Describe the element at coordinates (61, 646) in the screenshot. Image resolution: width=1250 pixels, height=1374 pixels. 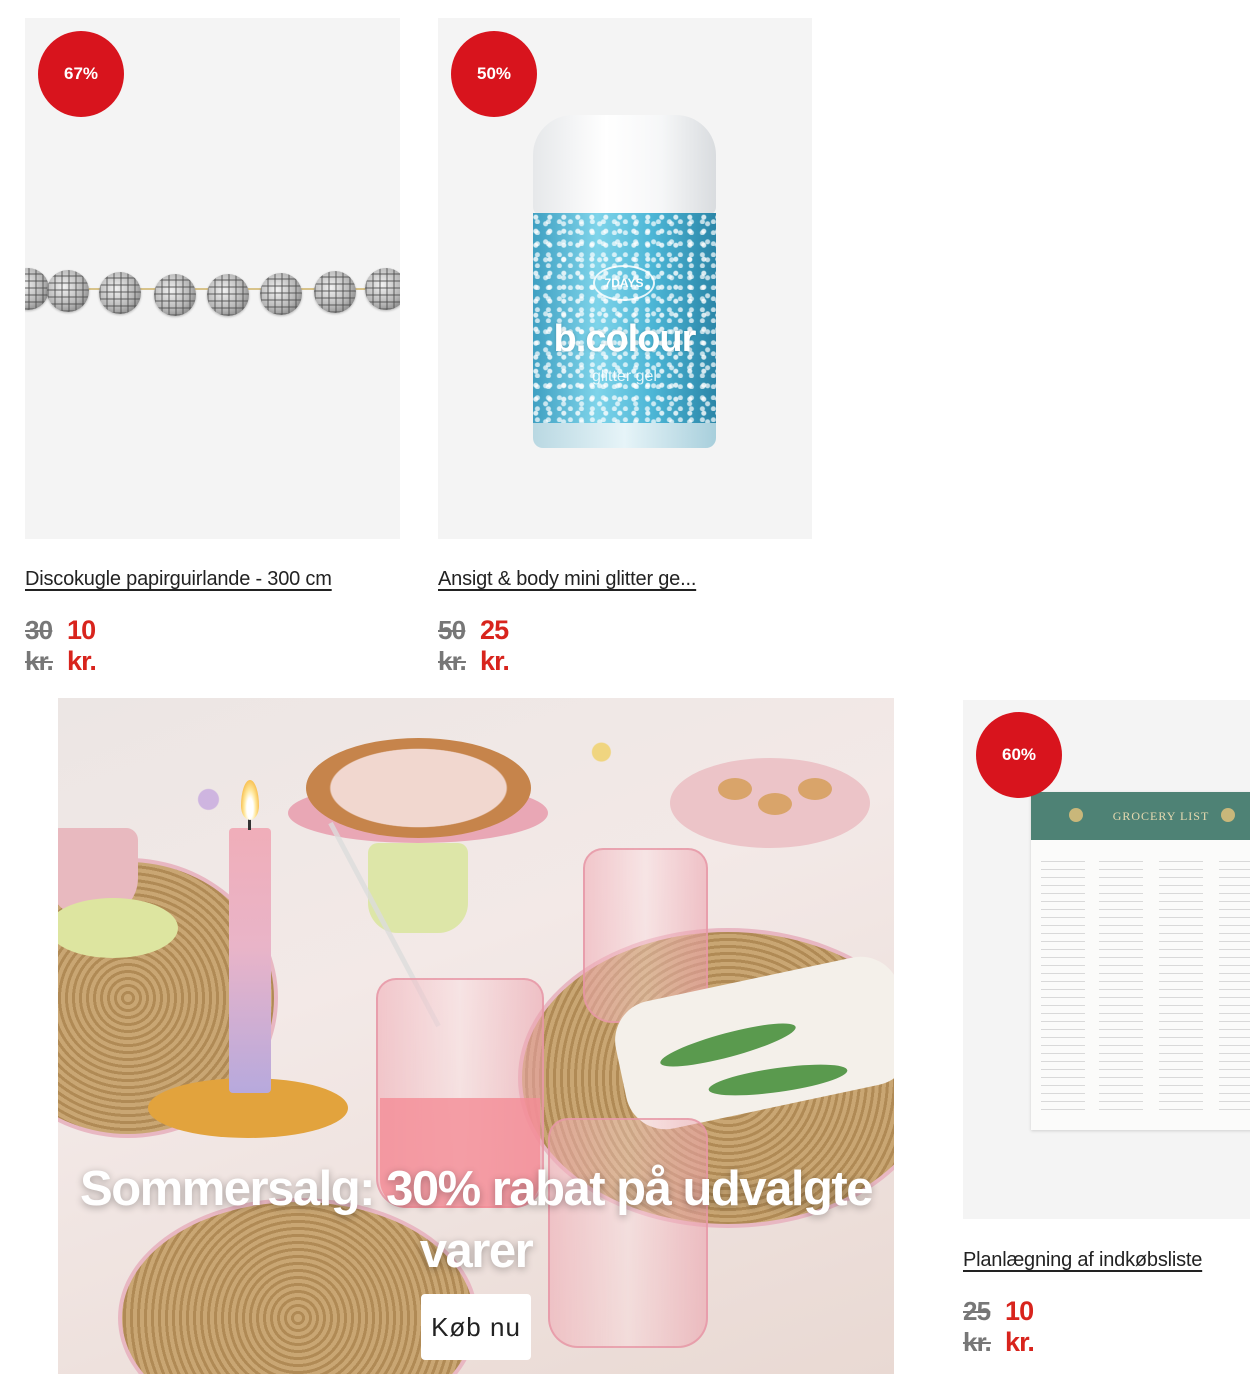
I see `price-row: 30 kr. 10 kr.` at that location.